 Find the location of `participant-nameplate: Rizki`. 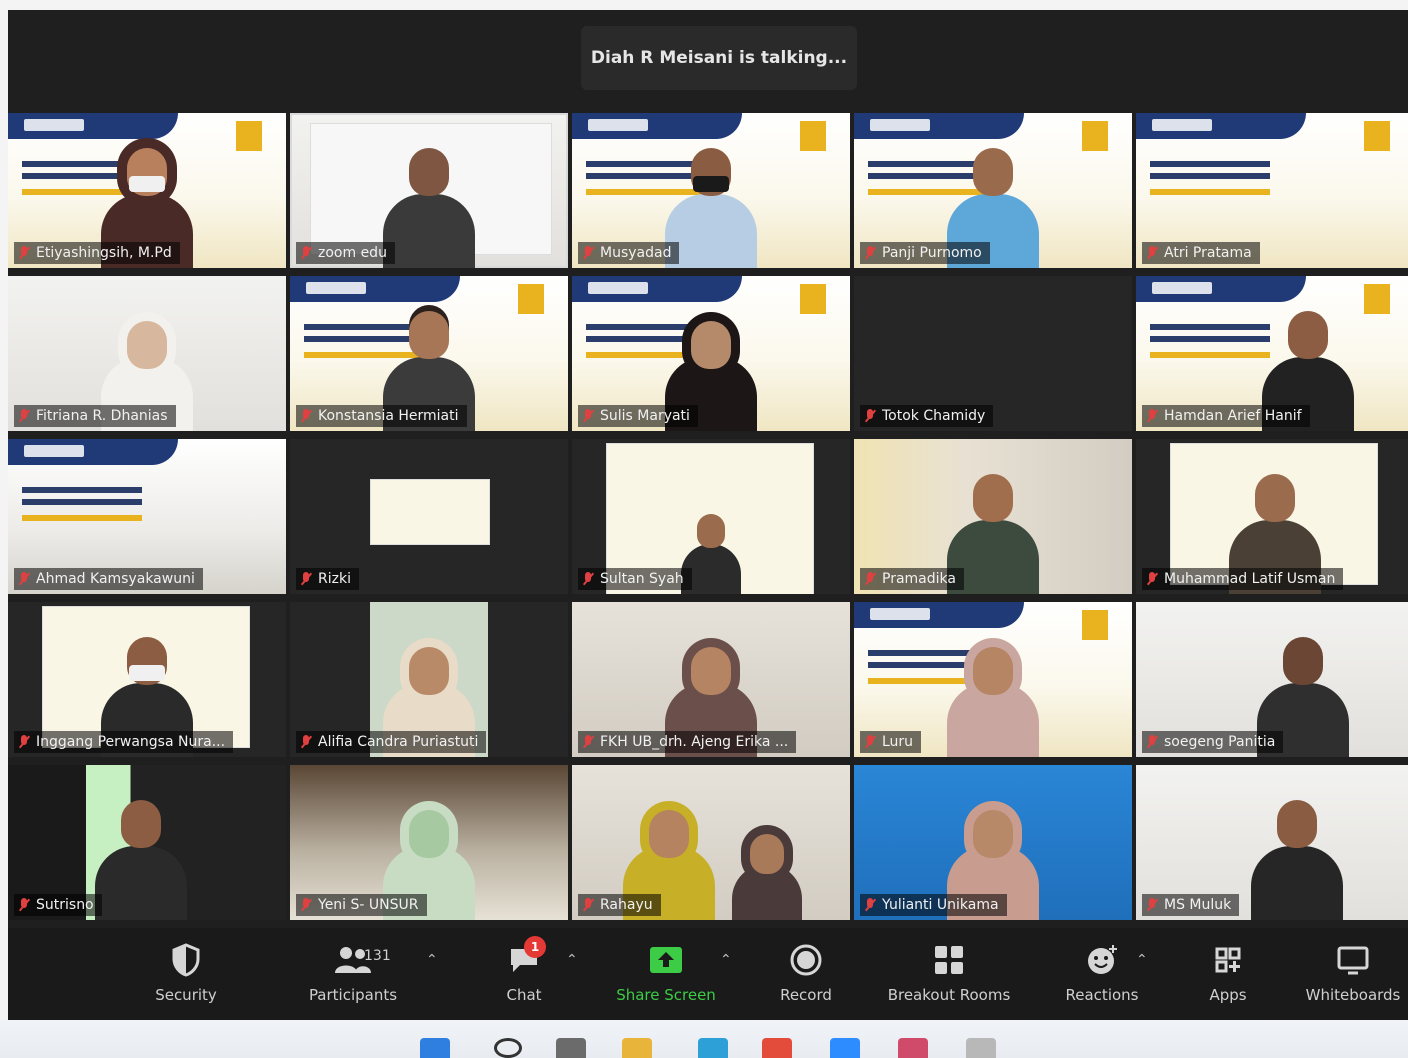

participant-nameplate: Rizki is located at coordinates (327, 579).